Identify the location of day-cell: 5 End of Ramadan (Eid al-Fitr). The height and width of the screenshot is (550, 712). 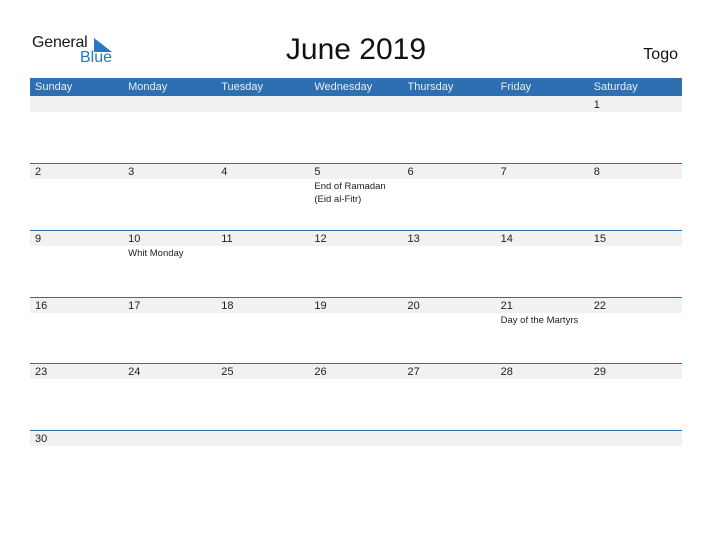
(355, 184).